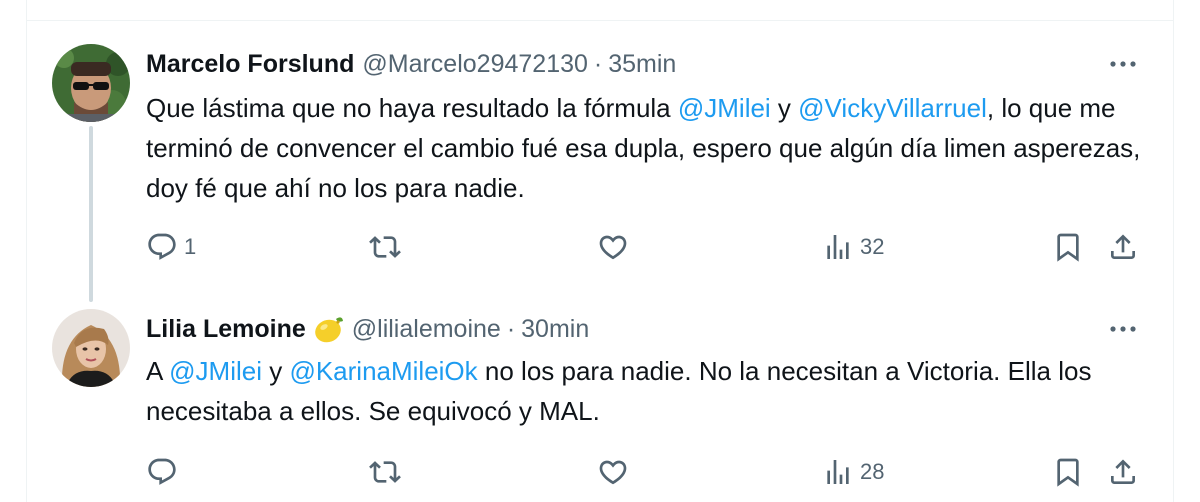  What do you see at coordinates (872, 471) in the screenshot?
I see `view-count: 28` at bounding box center [872, 471].